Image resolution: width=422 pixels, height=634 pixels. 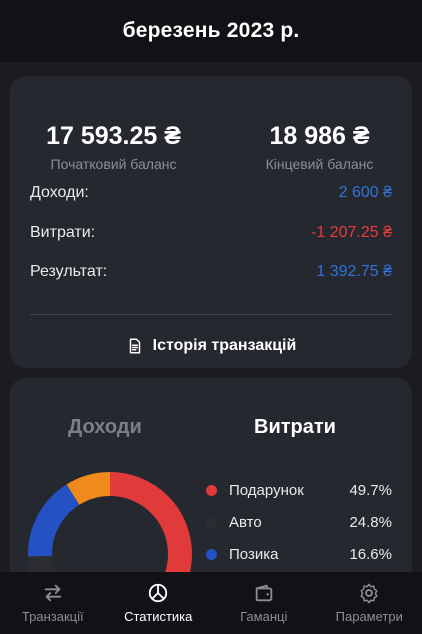 What do you see at coordinates (263, 593) in the screenshot?
I see `wallet-icon` at bounding box center [263, 593].